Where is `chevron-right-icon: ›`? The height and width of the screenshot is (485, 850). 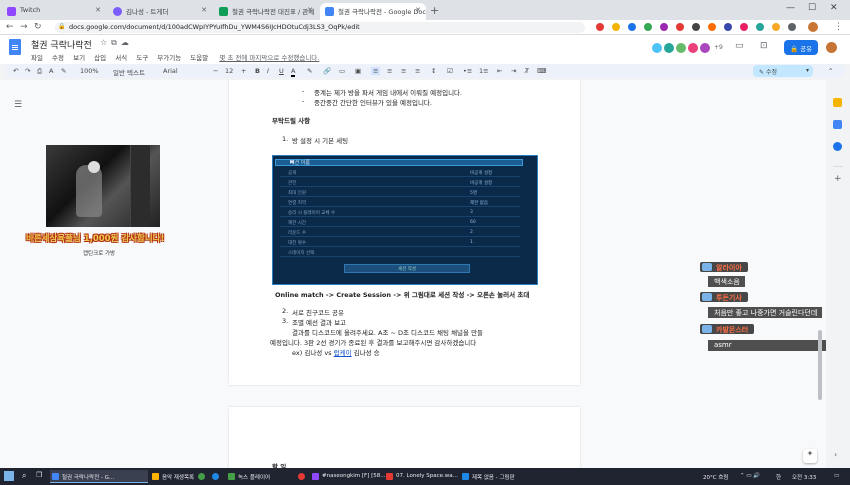
chevron-right-icon: › is located at coordinates (835, 454).